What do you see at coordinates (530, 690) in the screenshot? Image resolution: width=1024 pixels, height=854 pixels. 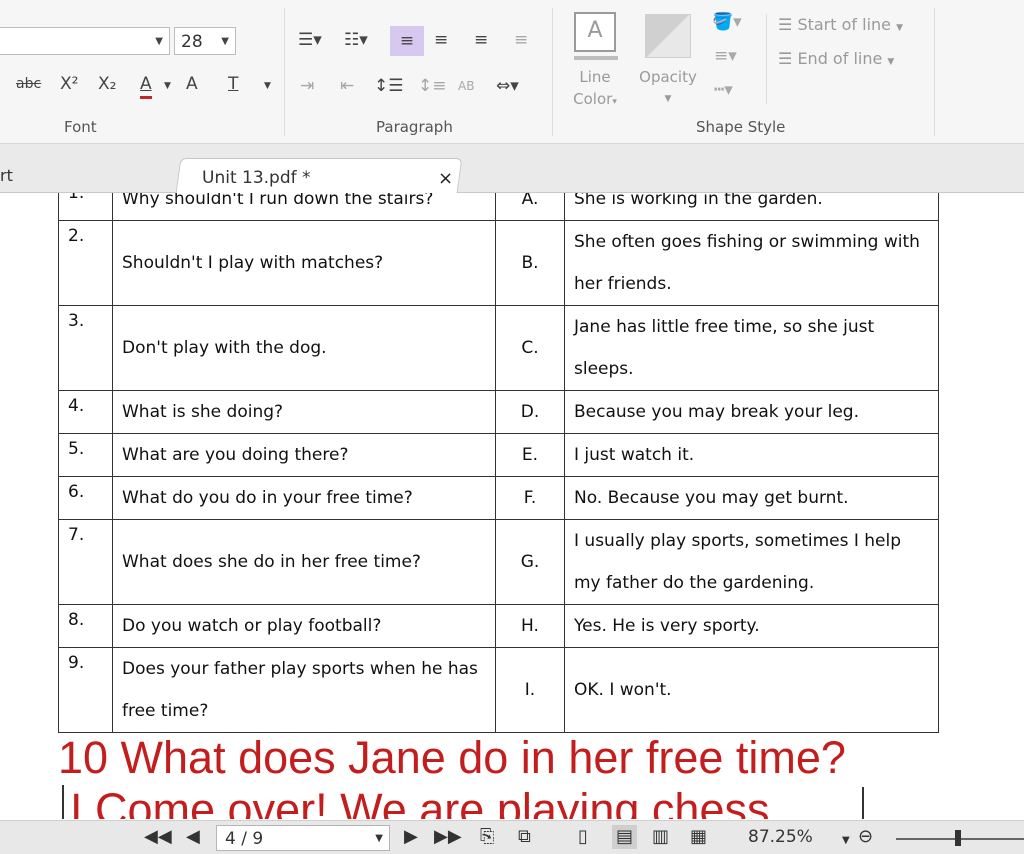 I see `letter-cell: I.` at bounding box center [530, 690].